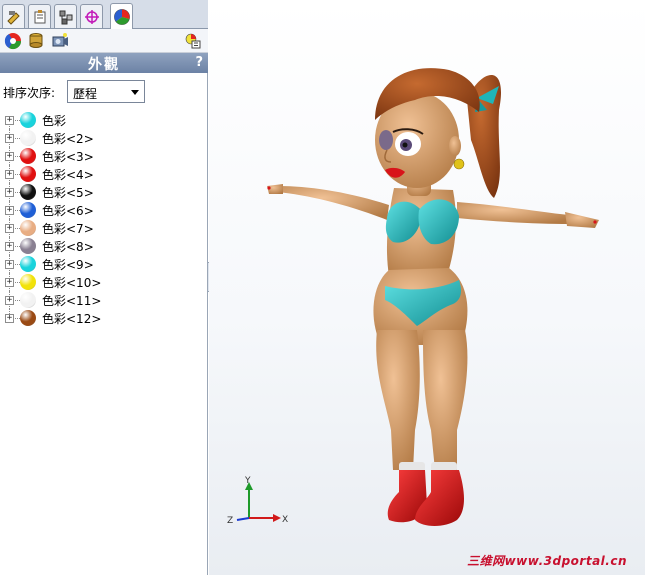 Image resolution: width=645 pixels, height=575 pixels. Describe the element at coordinates (68, 193) in the screenshot. I see `appearance-item-label: 色彩<5>` at that location.